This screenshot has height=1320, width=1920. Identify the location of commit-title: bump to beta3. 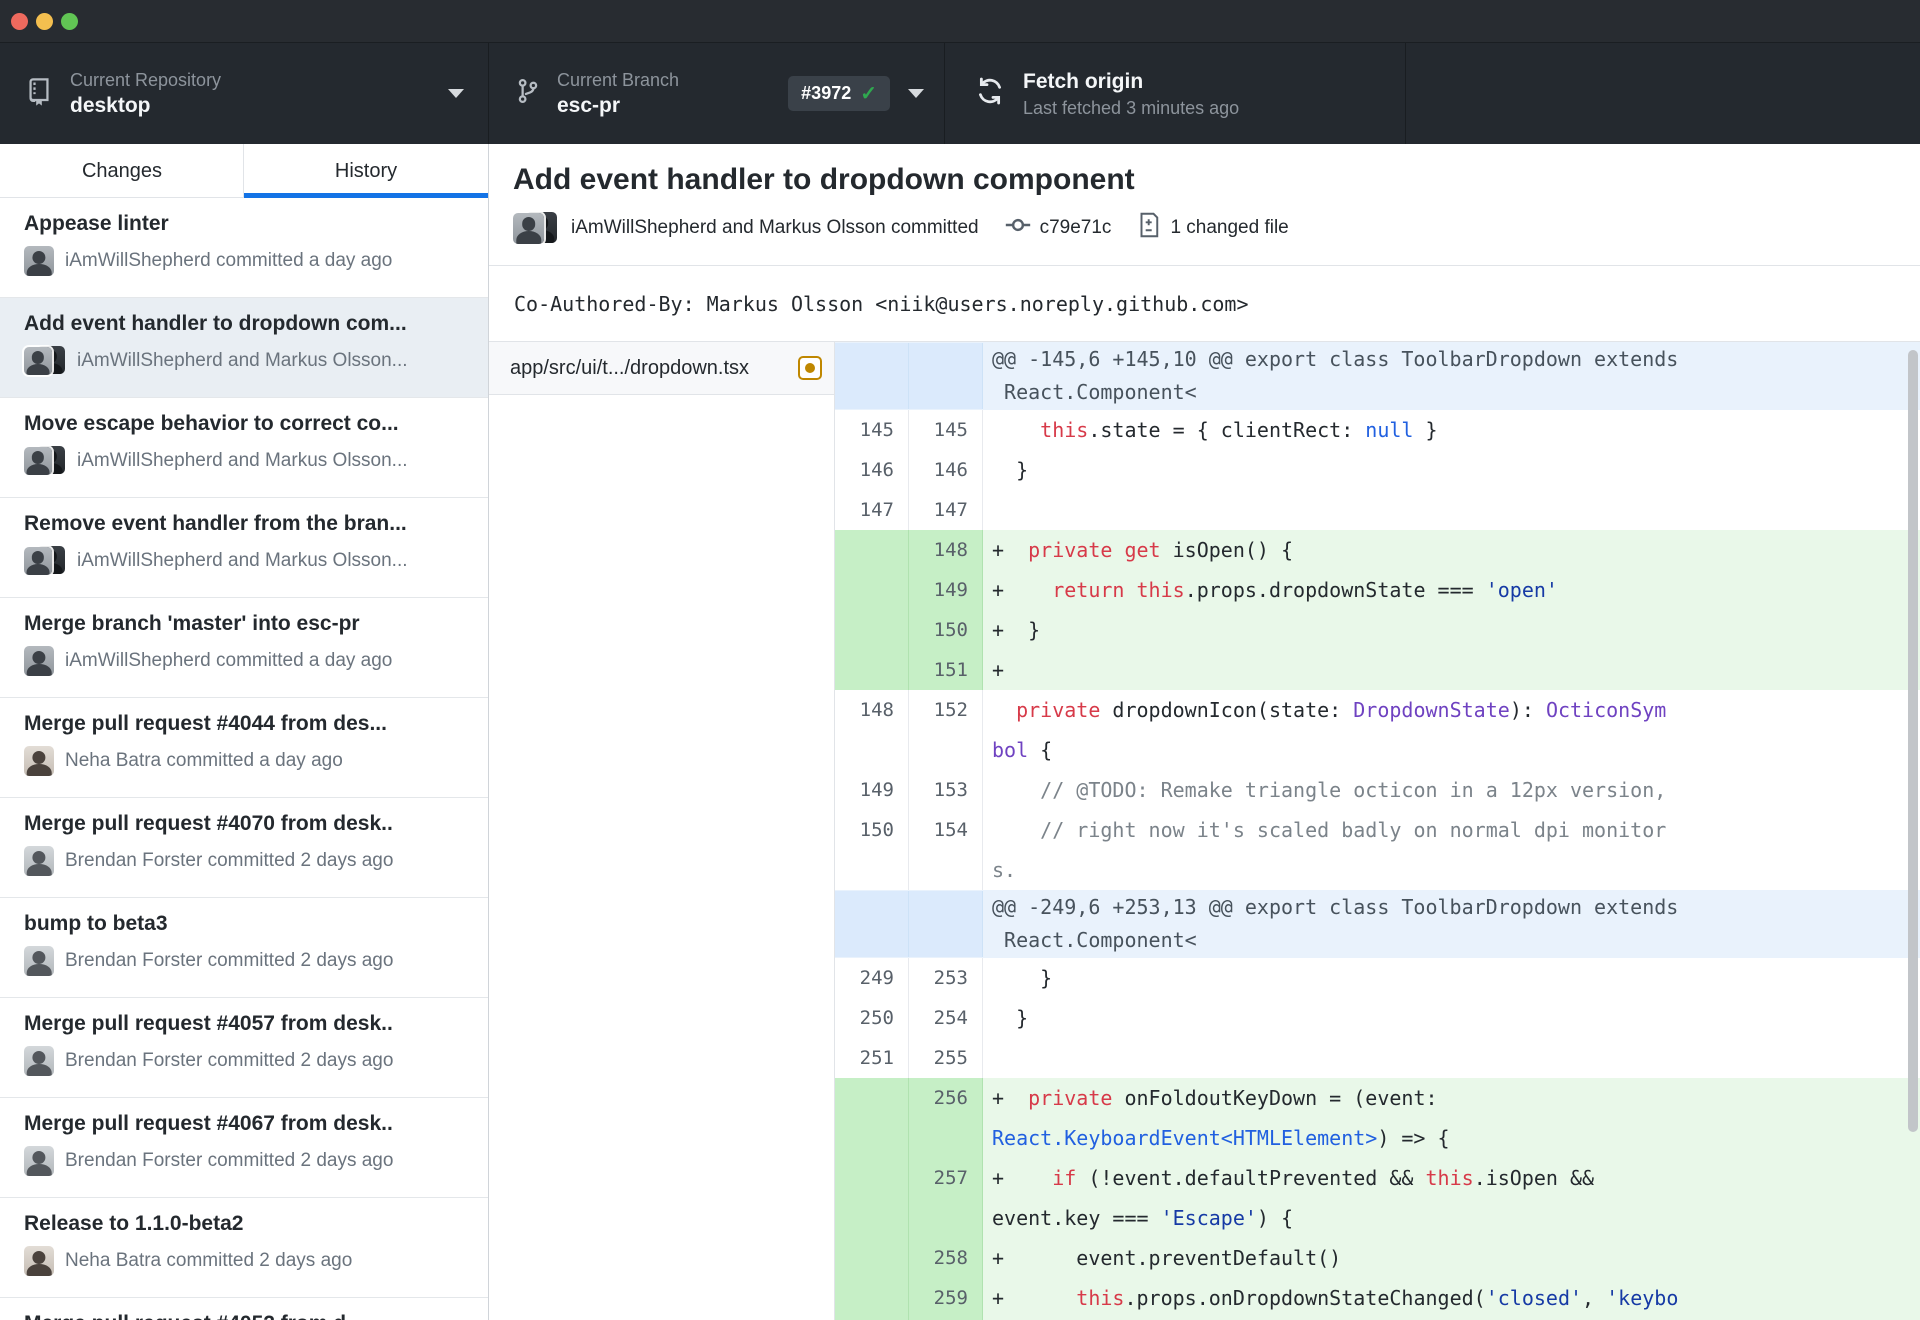
(96, 923).